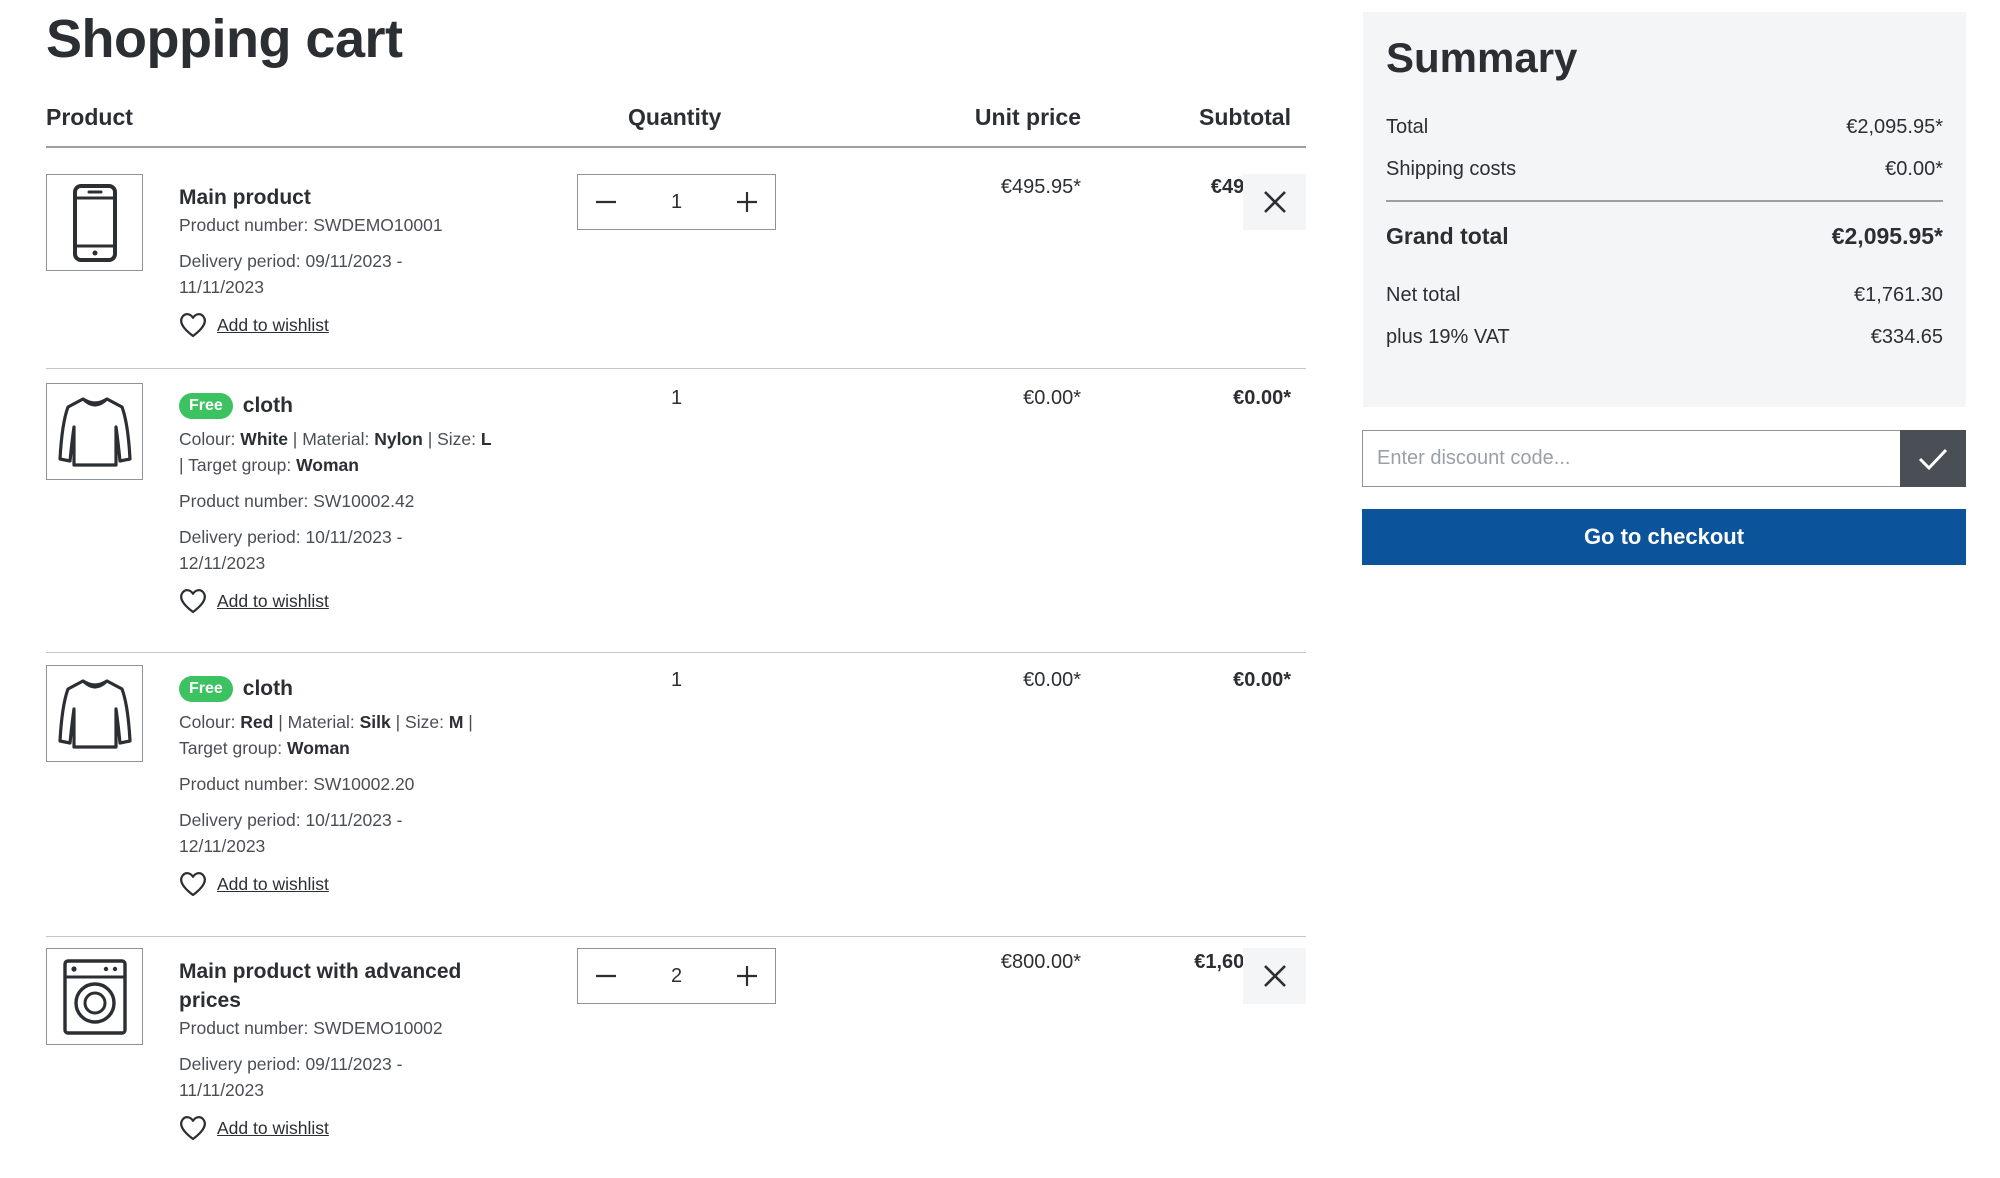 The width and height of the screenshot is (2000, 1178). What do you see at coordinates (1664, 295) in the screenshot?
I see `summary-net-total-row: Net total €1,761.30` at bounding box center [1664, 295].